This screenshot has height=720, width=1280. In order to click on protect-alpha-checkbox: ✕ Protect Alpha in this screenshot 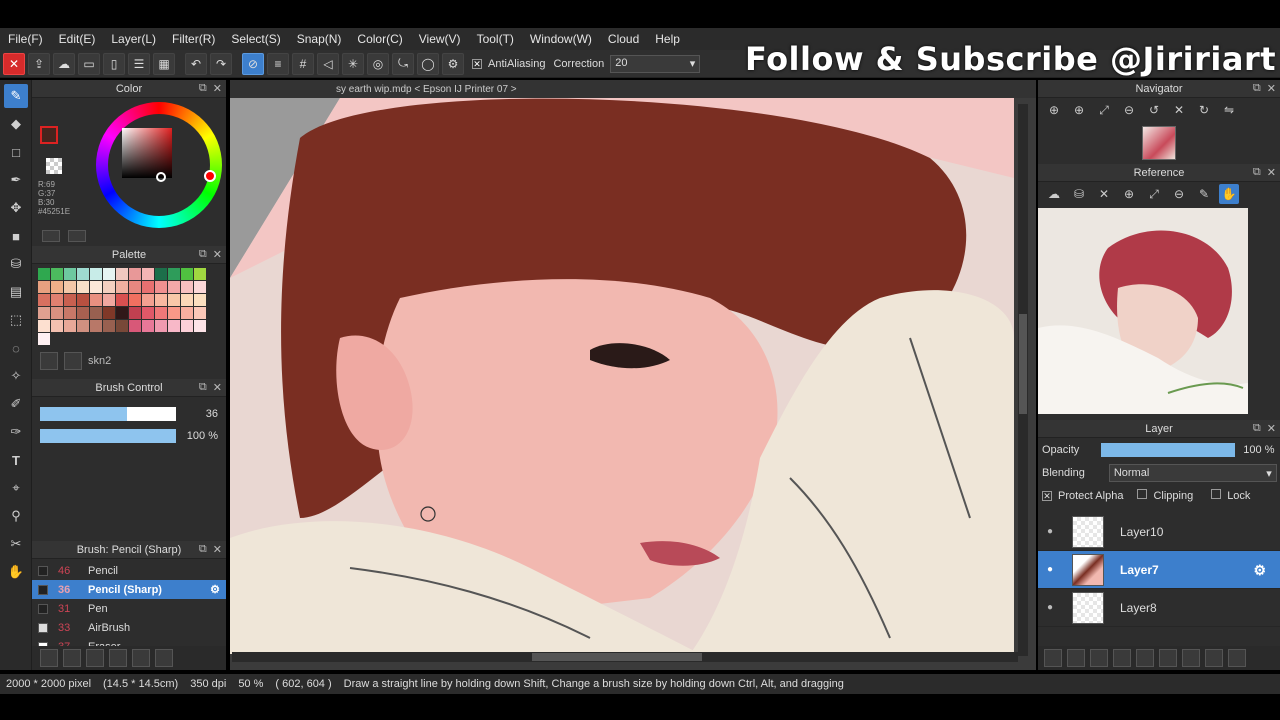, I will do `click(1082, 496)`.